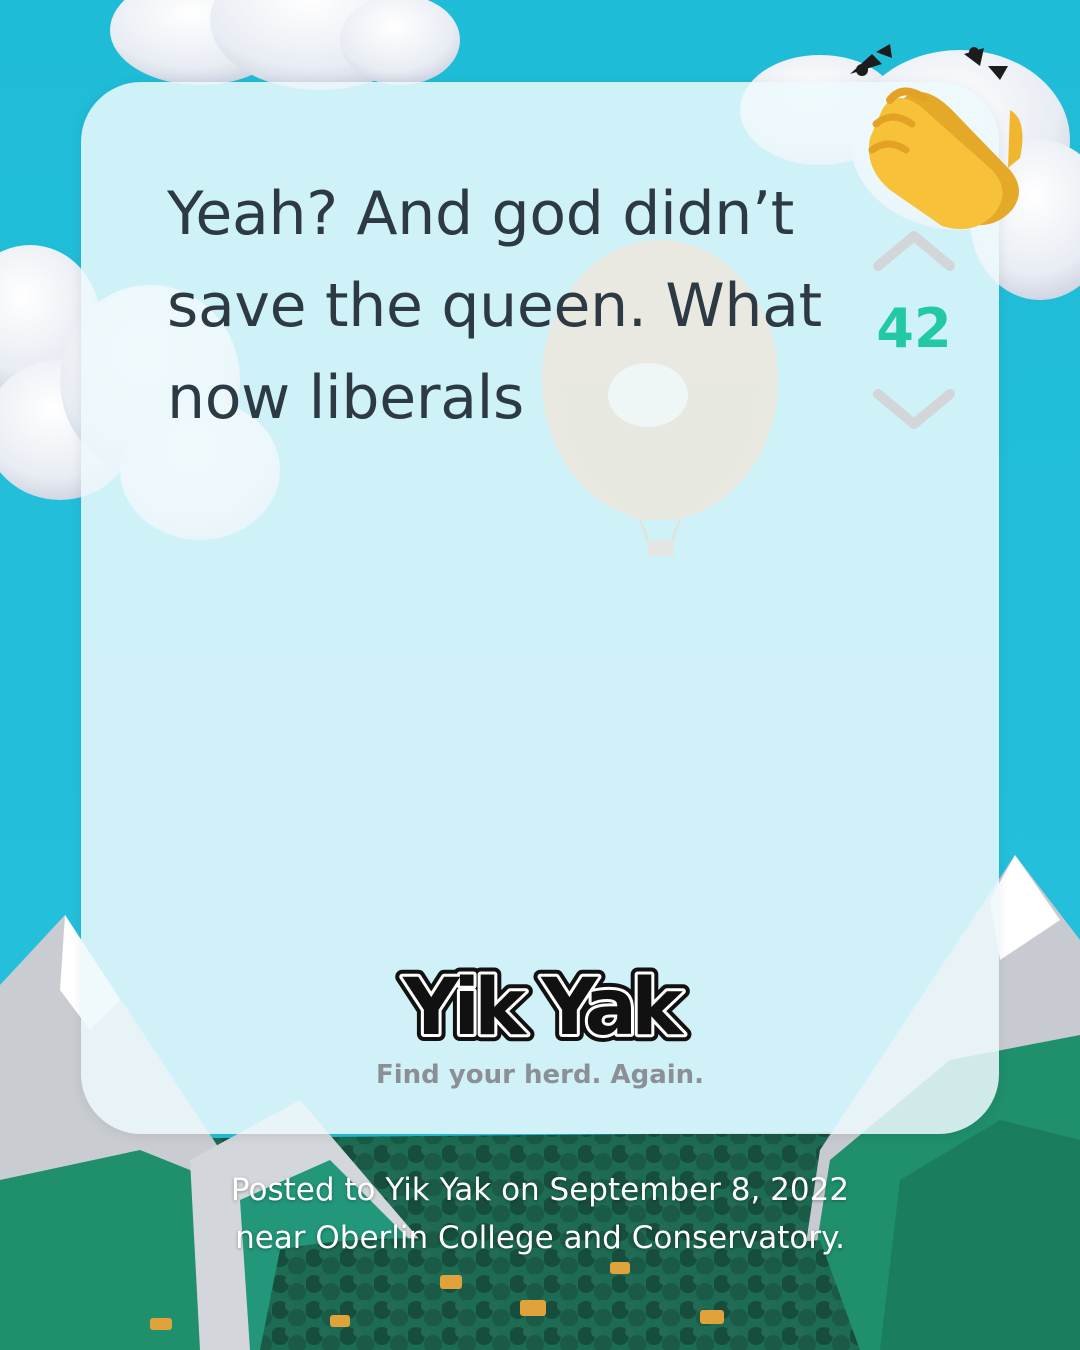 This screenshot has height=1350, width=1080. What do you see at coordinates (914, 328) in the screenshot?
I see `vote-count: 42` at bounding box center [914, 328].